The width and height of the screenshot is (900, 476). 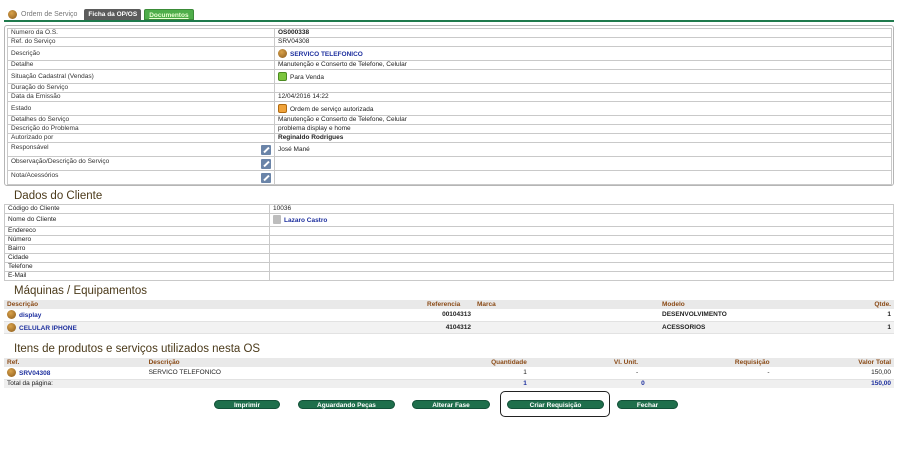 What do you see at coordinates (141, 65) in the screenshot?
I see `os-label: Detalhe` at bounding box center [141, 65].